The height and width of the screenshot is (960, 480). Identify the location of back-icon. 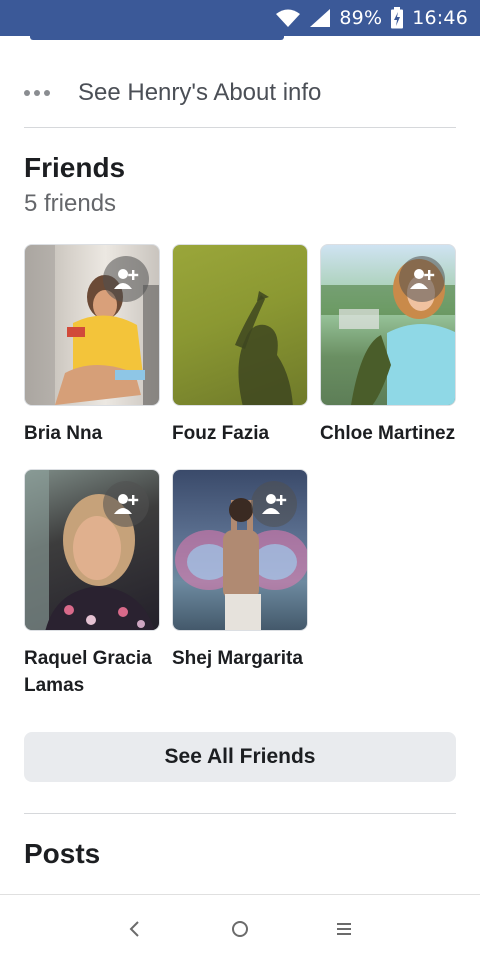
(134, 929).